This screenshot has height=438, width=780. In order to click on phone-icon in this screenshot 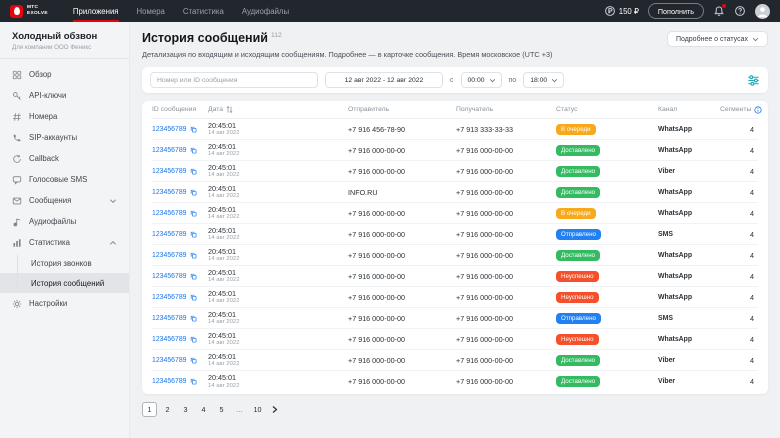, I will do `click(17, 137)`.